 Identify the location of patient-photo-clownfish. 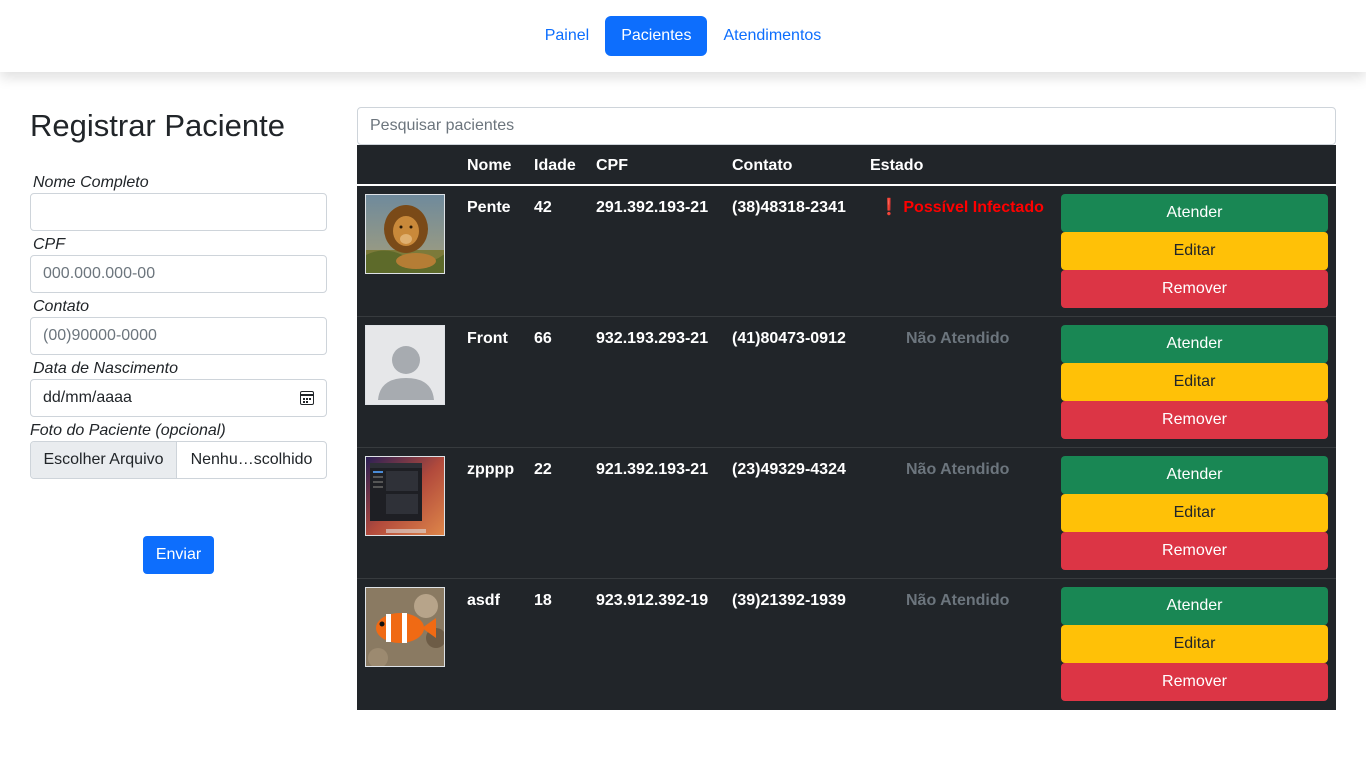
(405, 627).